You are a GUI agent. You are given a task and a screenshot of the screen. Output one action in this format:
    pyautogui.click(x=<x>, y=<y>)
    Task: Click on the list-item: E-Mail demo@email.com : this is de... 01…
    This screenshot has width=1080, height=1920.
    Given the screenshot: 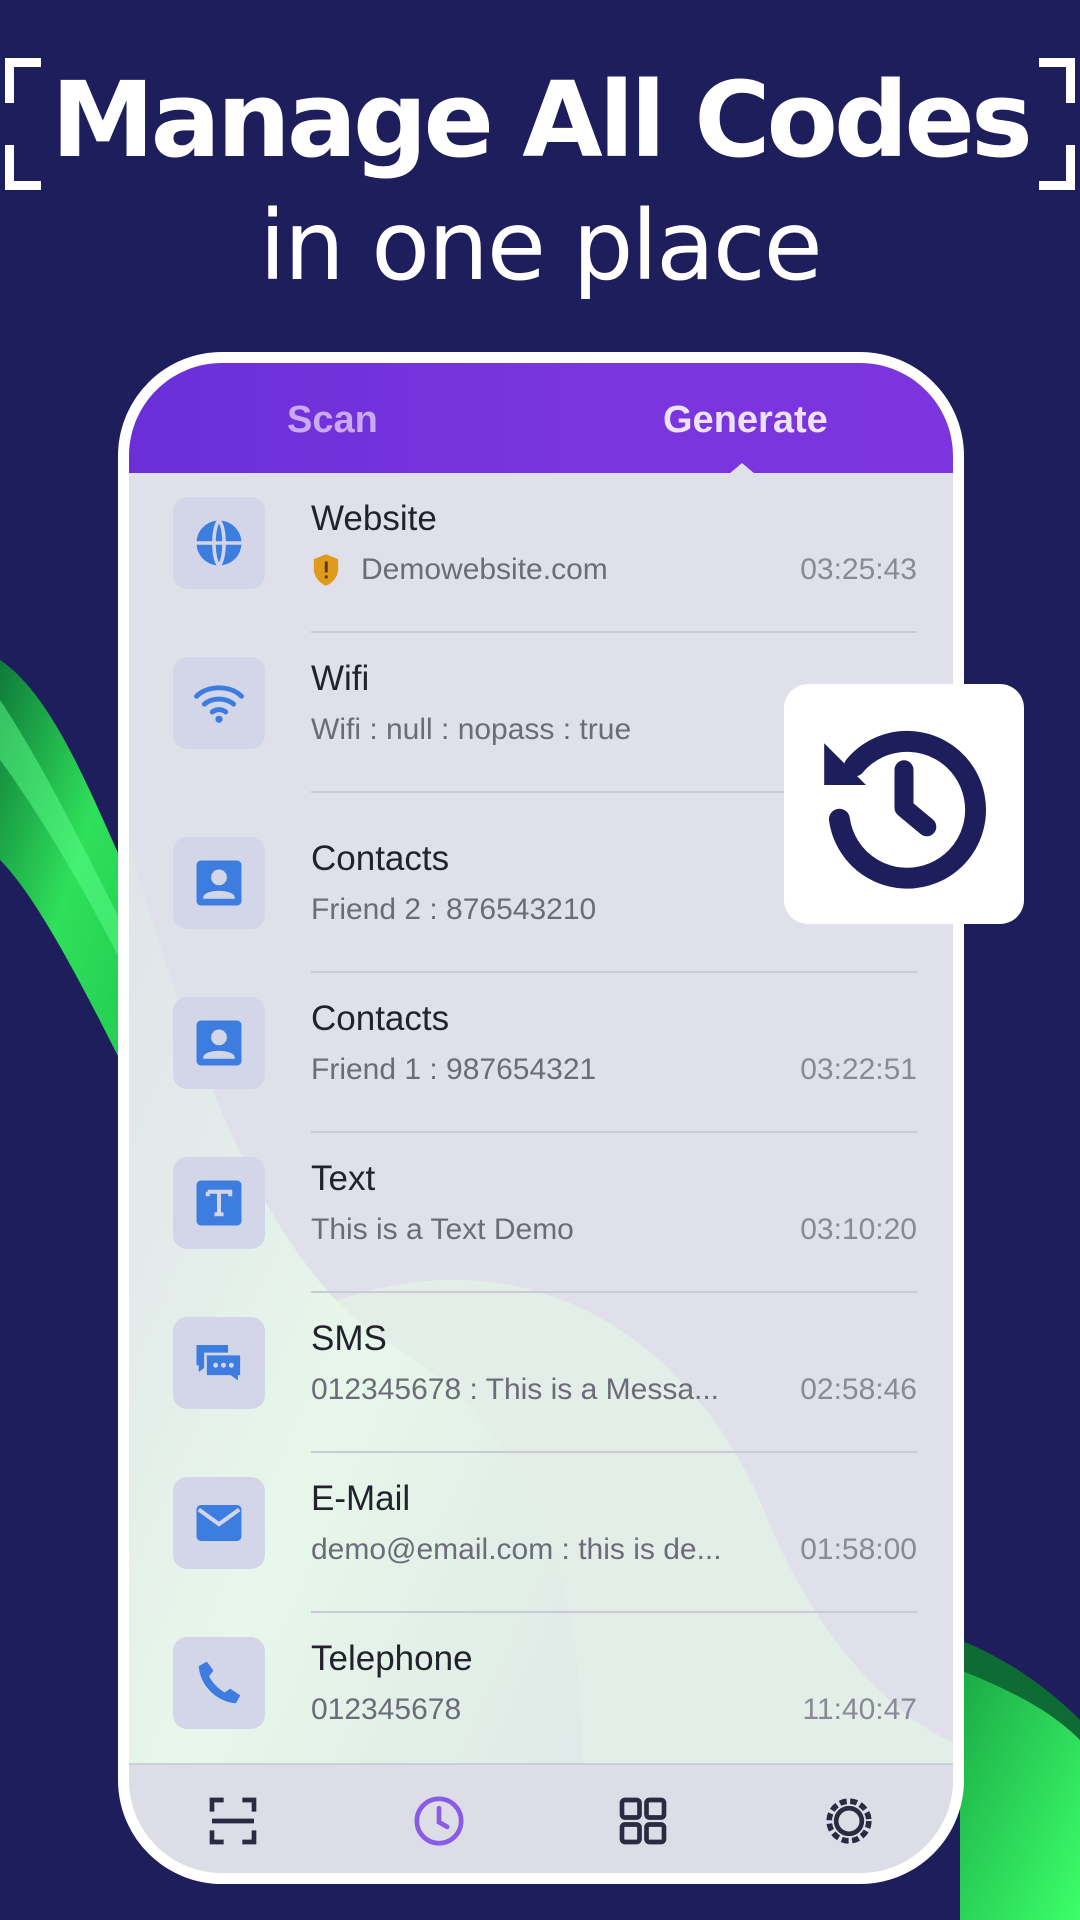 What is the action you would take?
    pyautogui.click(x=541, y=1533)
    